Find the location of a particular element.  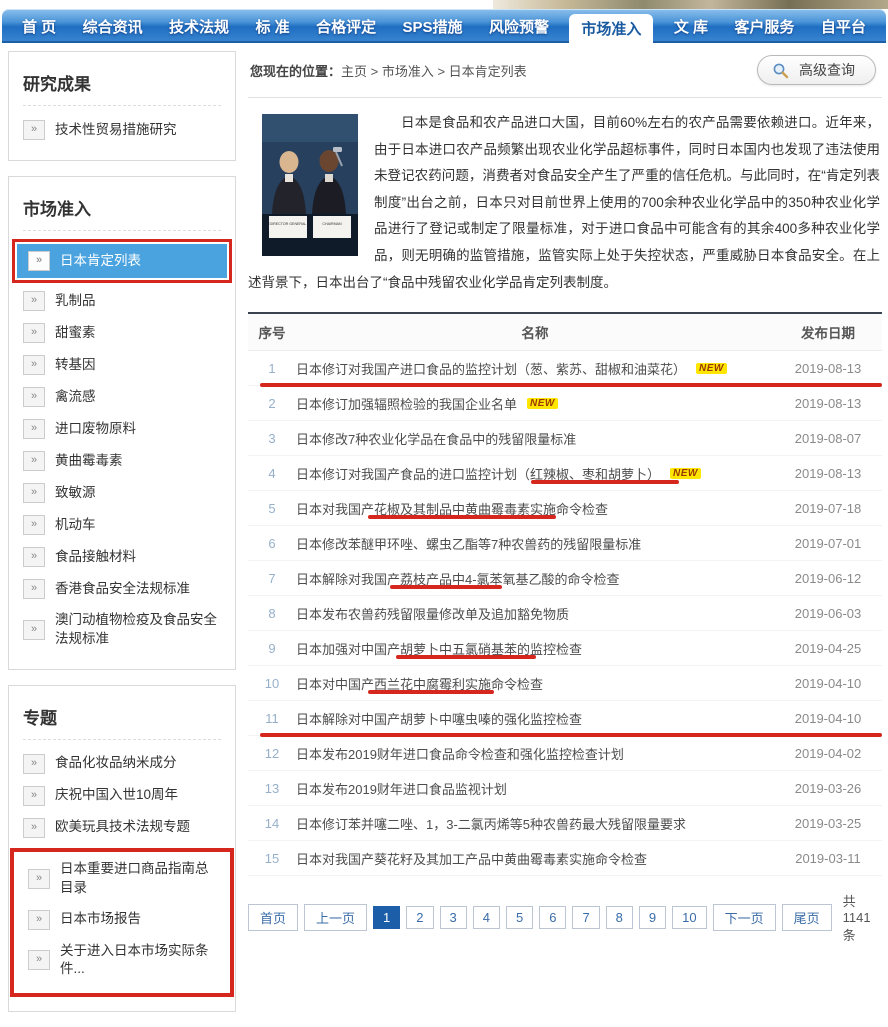

row-title-link: 日本发布农兽药残留限量修改单及追加豁免物质 is located at coordinates (535, 613).